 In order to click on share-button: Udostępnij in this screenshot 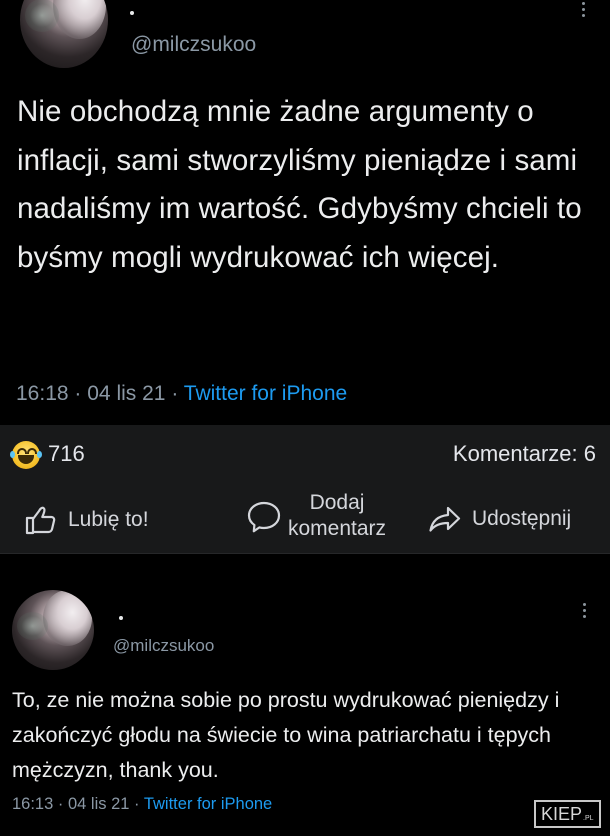, I will do `click(499, 519)`.